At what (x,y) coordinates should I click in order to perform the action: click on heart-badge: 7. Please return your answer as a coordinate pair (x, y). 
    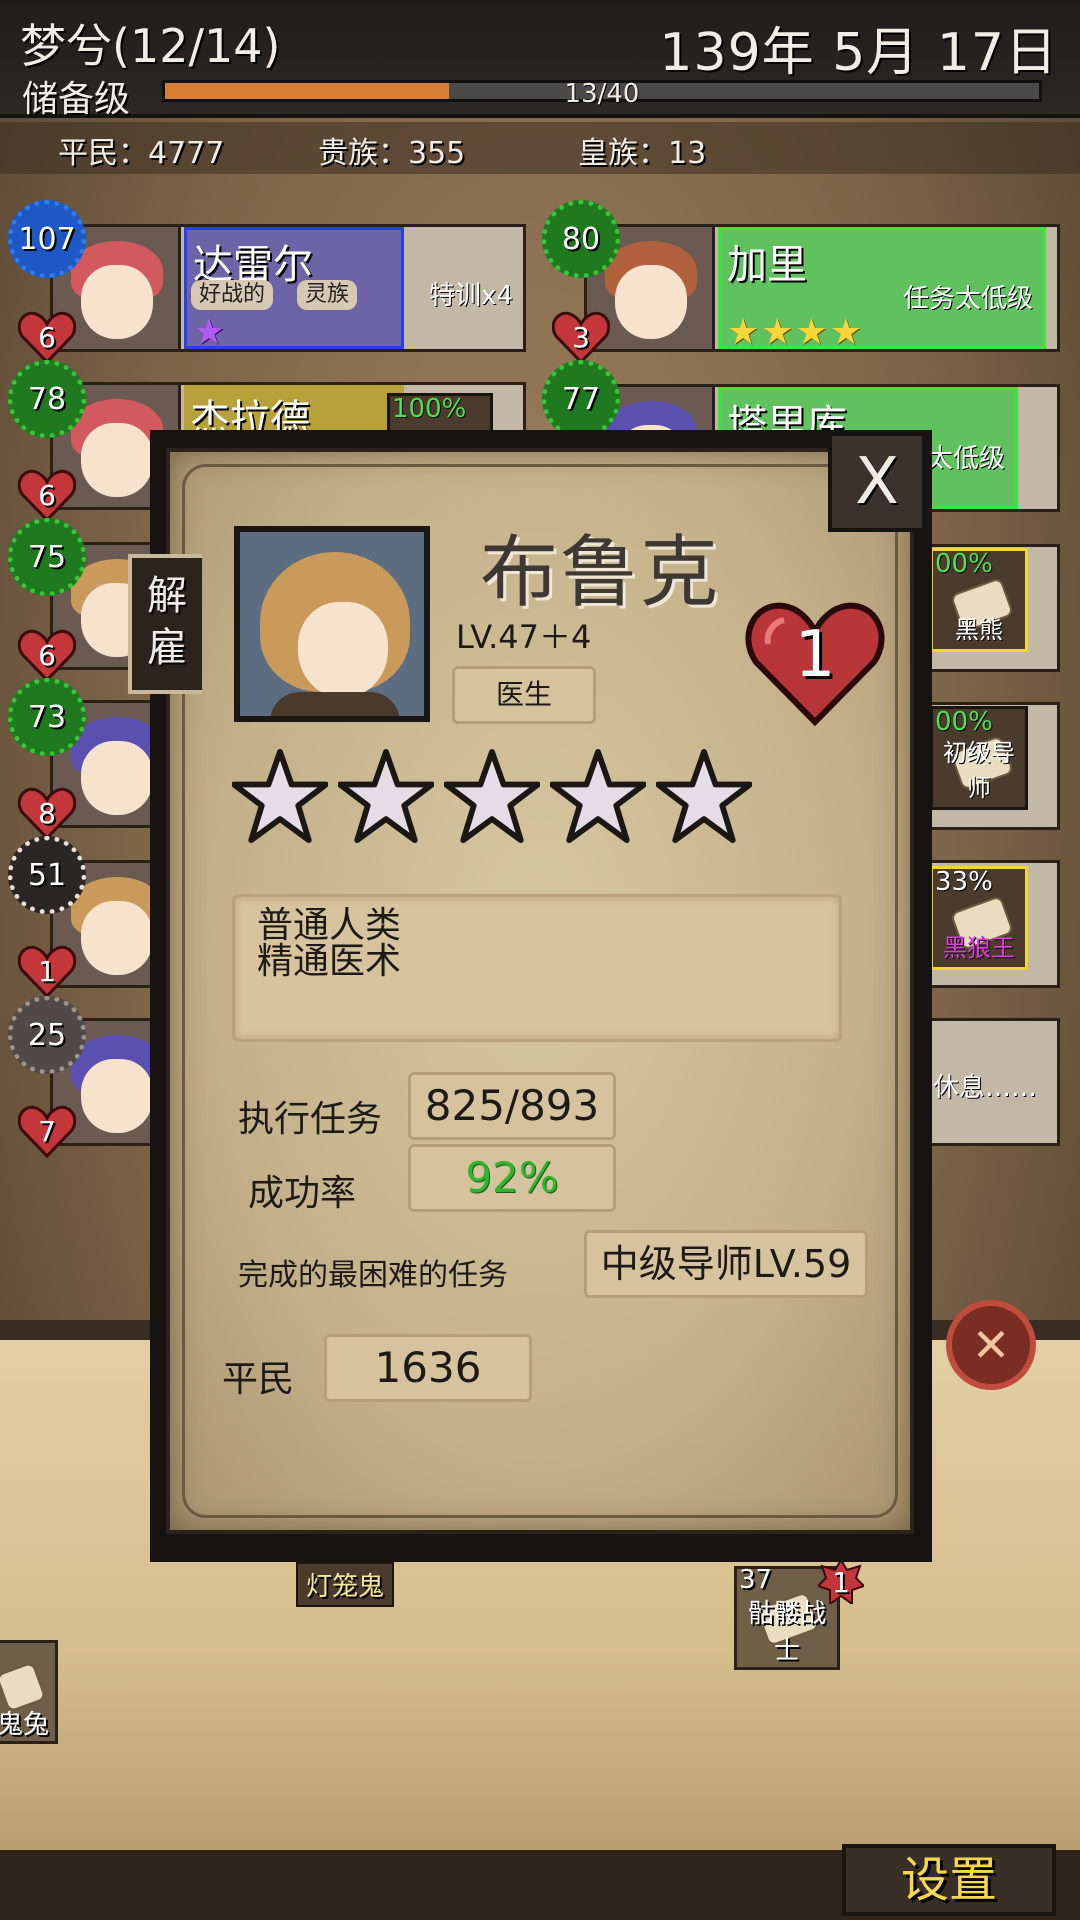
    Looking at the image, I should click on (47, 1131).